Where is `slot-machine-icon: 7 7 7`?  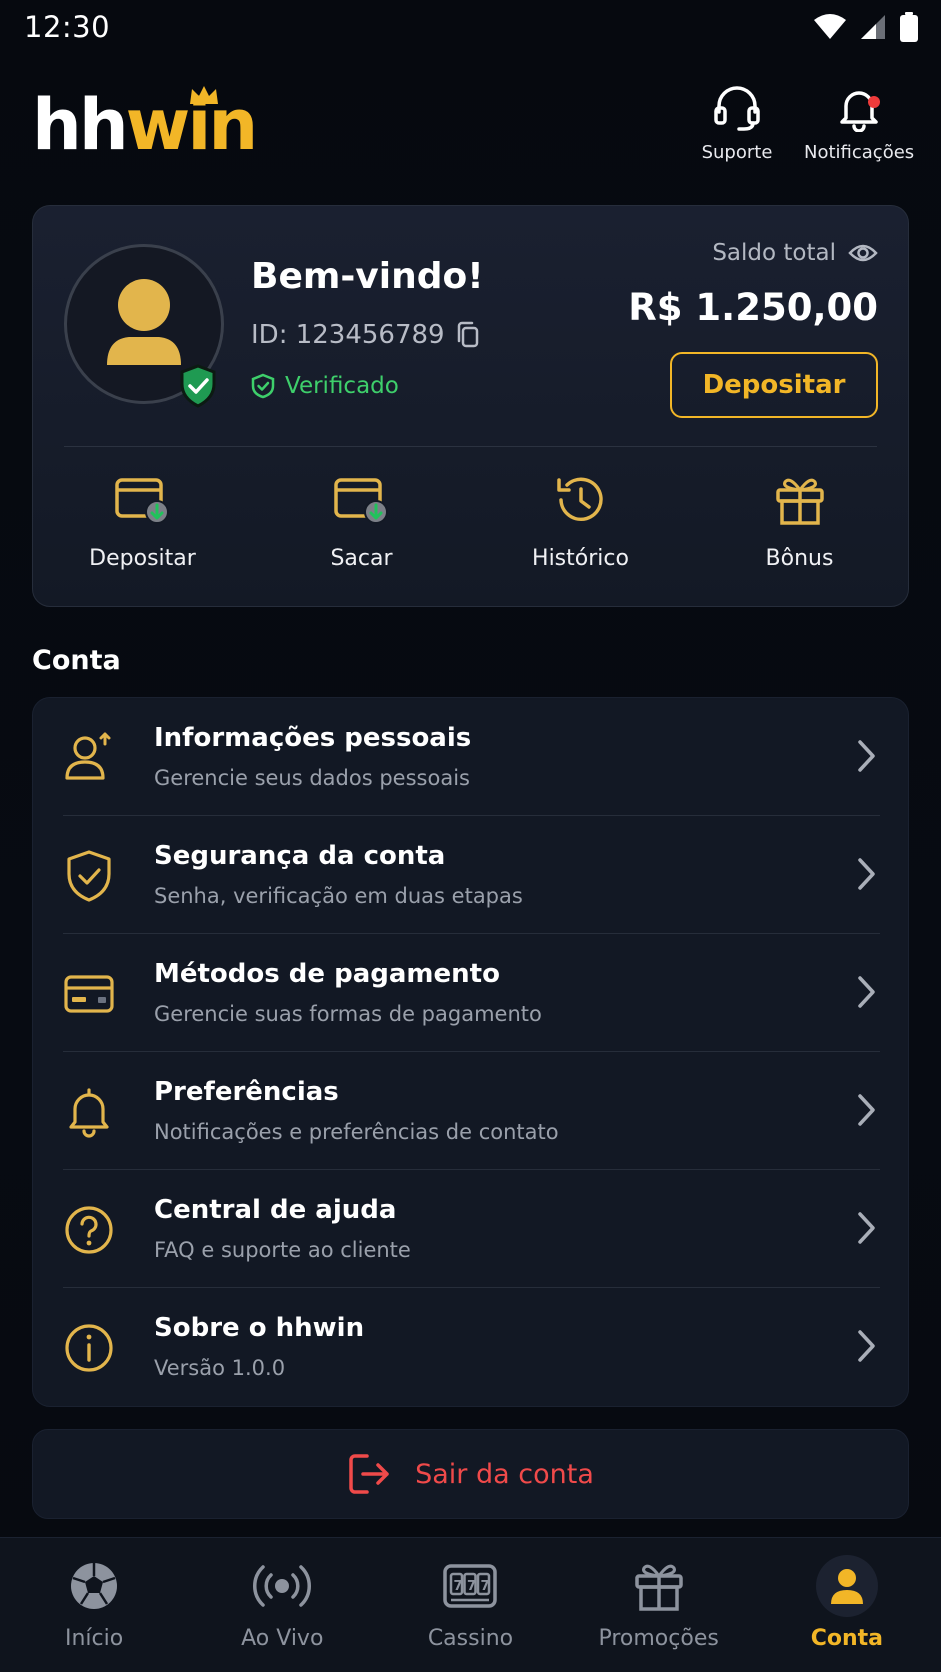
slot-machine-icon: 7 7 7 is located at coordinates (470, 1586).